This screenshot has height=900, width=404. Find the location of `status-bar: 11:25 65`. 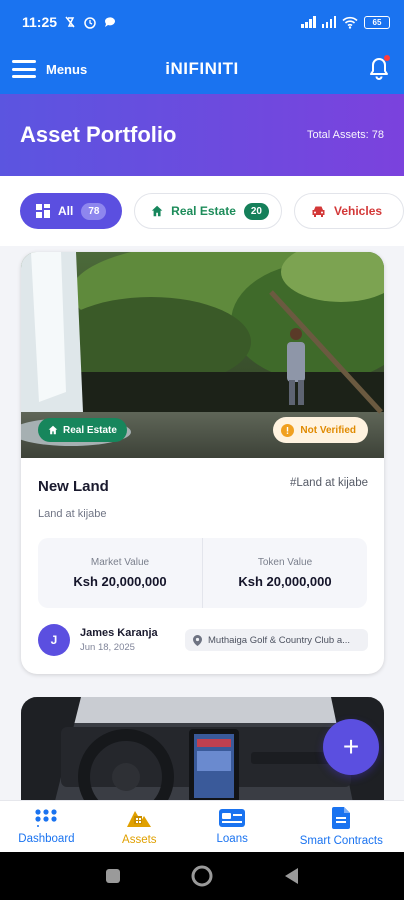

status-bar: 11:25 65 is located at coordinates (202, 22).